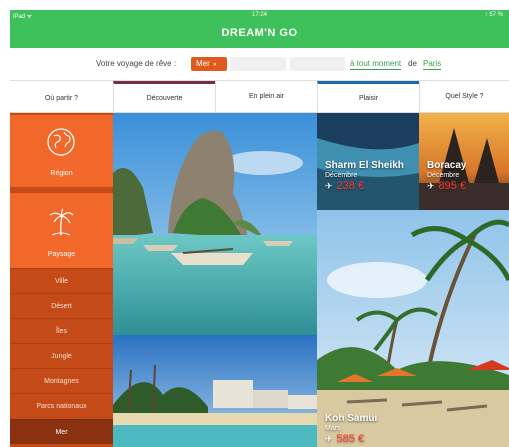 This screenshot has width=509, height=447. Describe the element at coordinates (350, 186) in the screenshot. I see `price-value: 238 €` at that location.